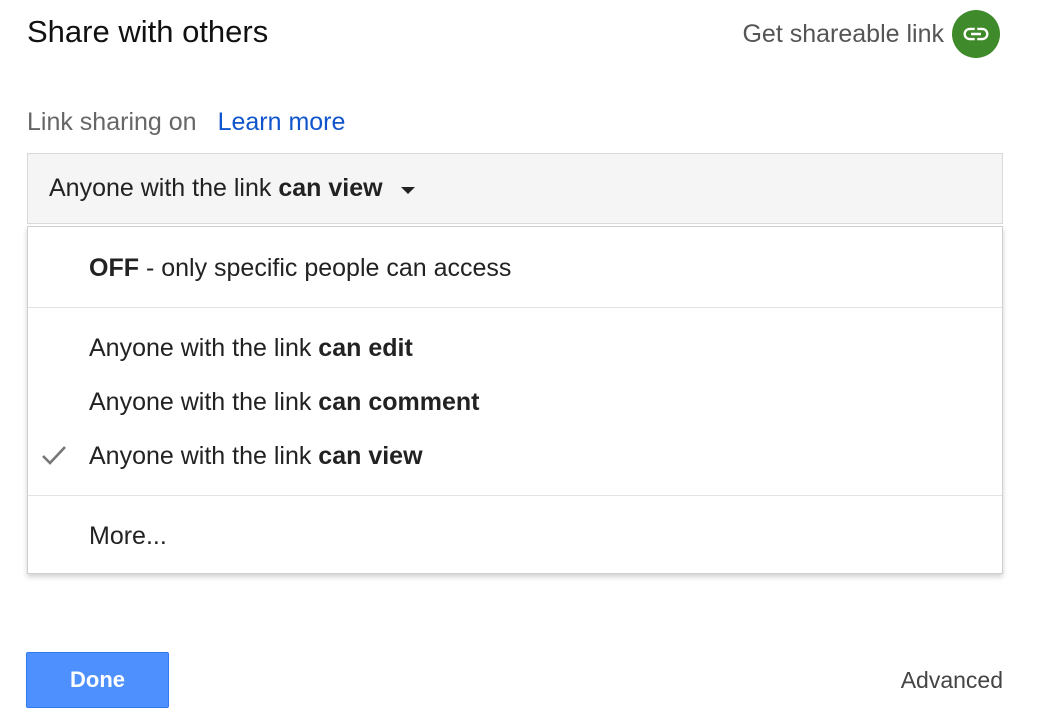 This screenshot has height=724, width=1050. I want to click on done-button: Done, so click(97, 680).